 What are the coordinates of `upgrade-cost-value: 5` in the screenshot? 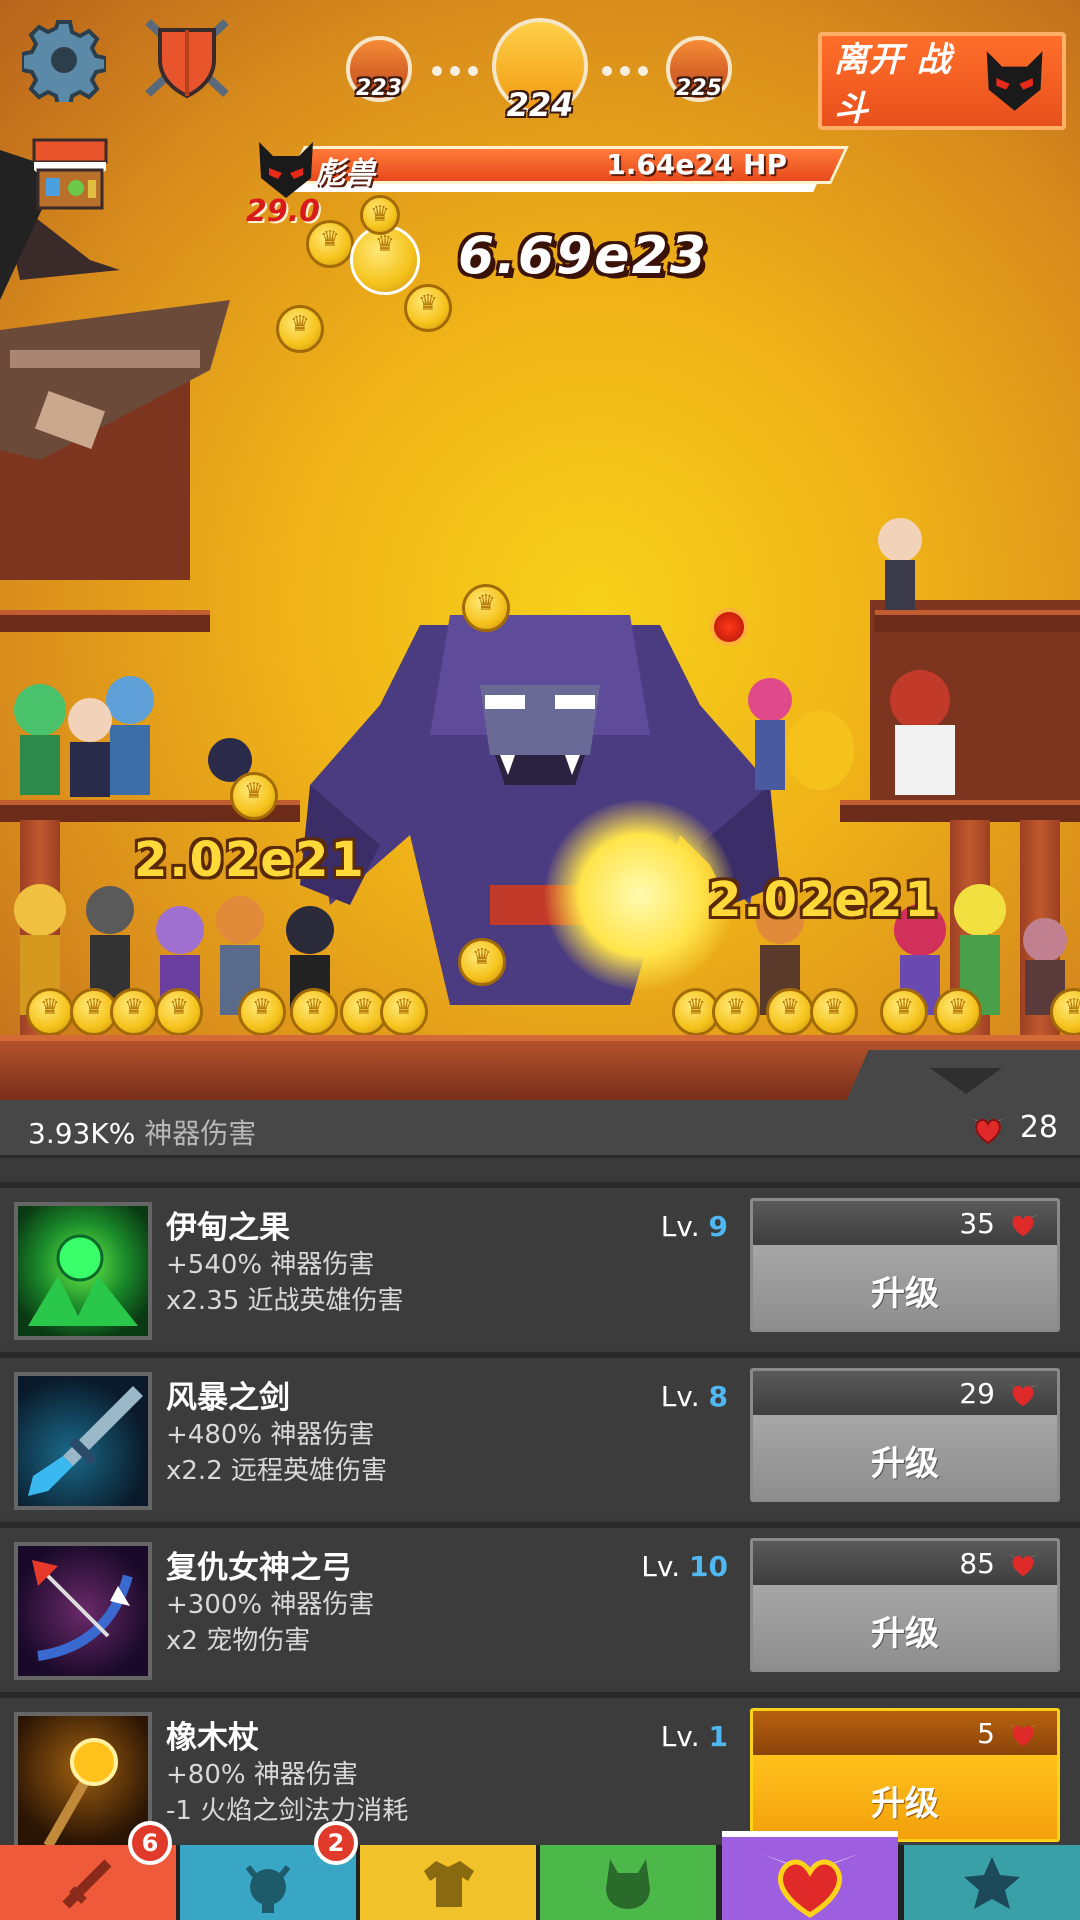 It's located at (986, 1733).